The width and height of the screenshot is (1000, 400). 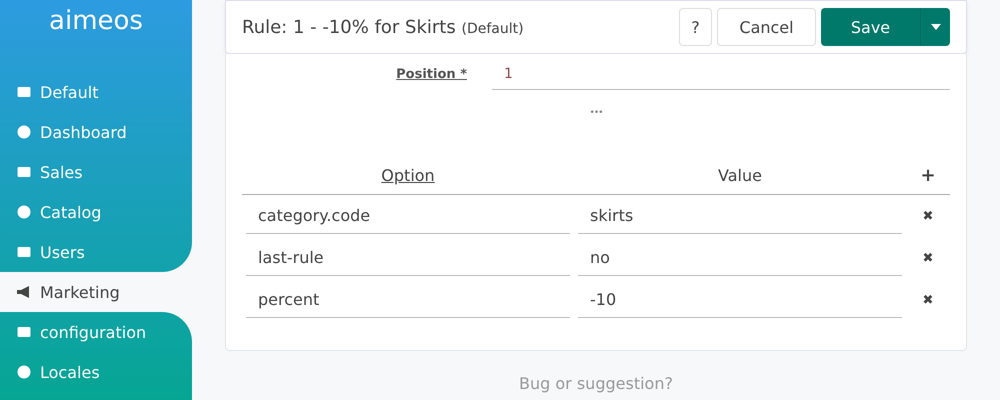 I want to click on caret-icon, so click(x=935, y=27).